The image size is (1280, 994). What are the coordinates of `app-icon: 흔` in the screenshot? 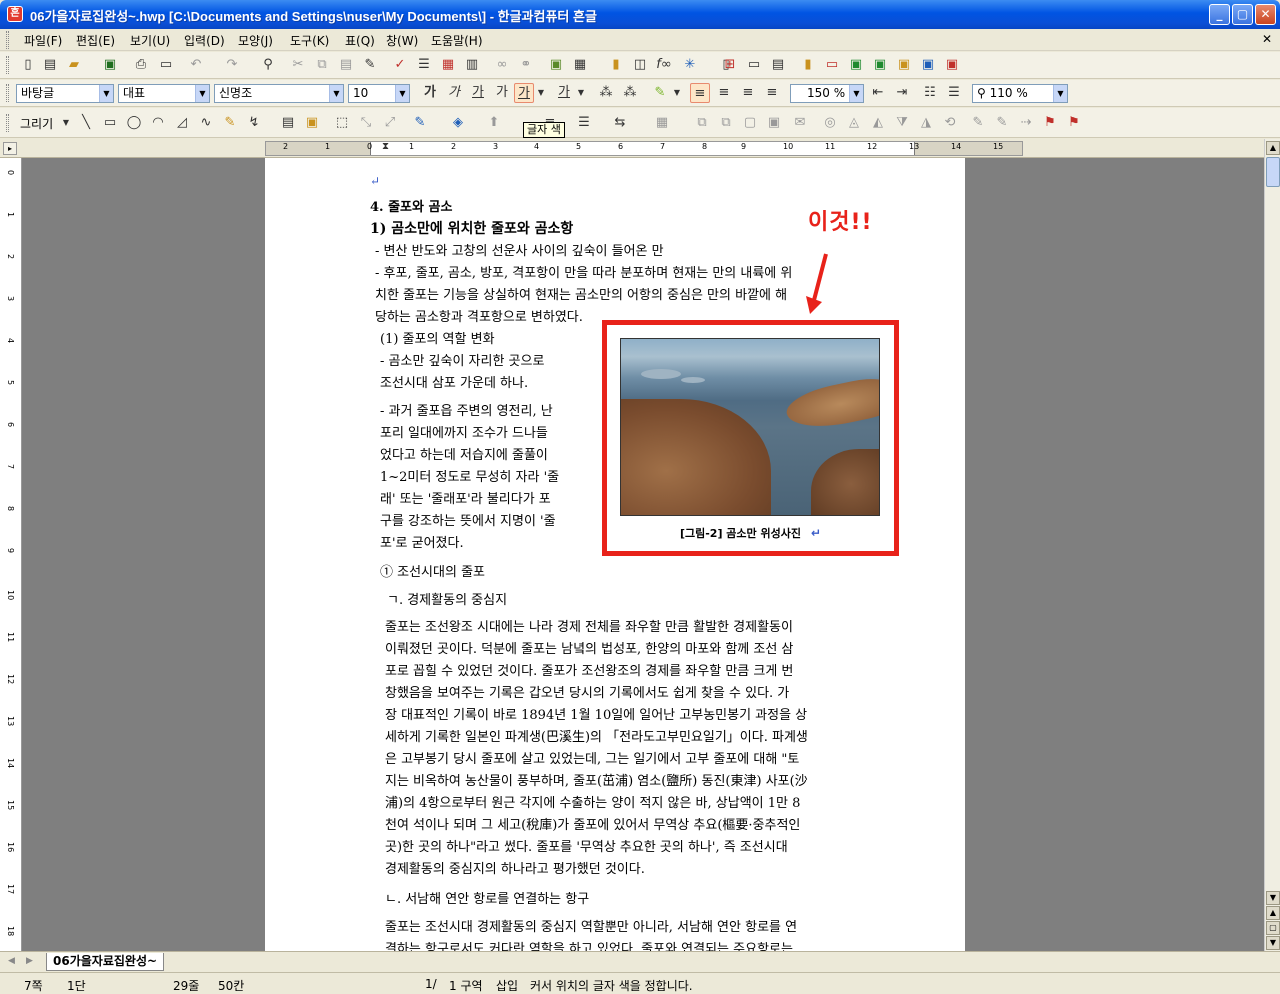 It's located at (15, 14).